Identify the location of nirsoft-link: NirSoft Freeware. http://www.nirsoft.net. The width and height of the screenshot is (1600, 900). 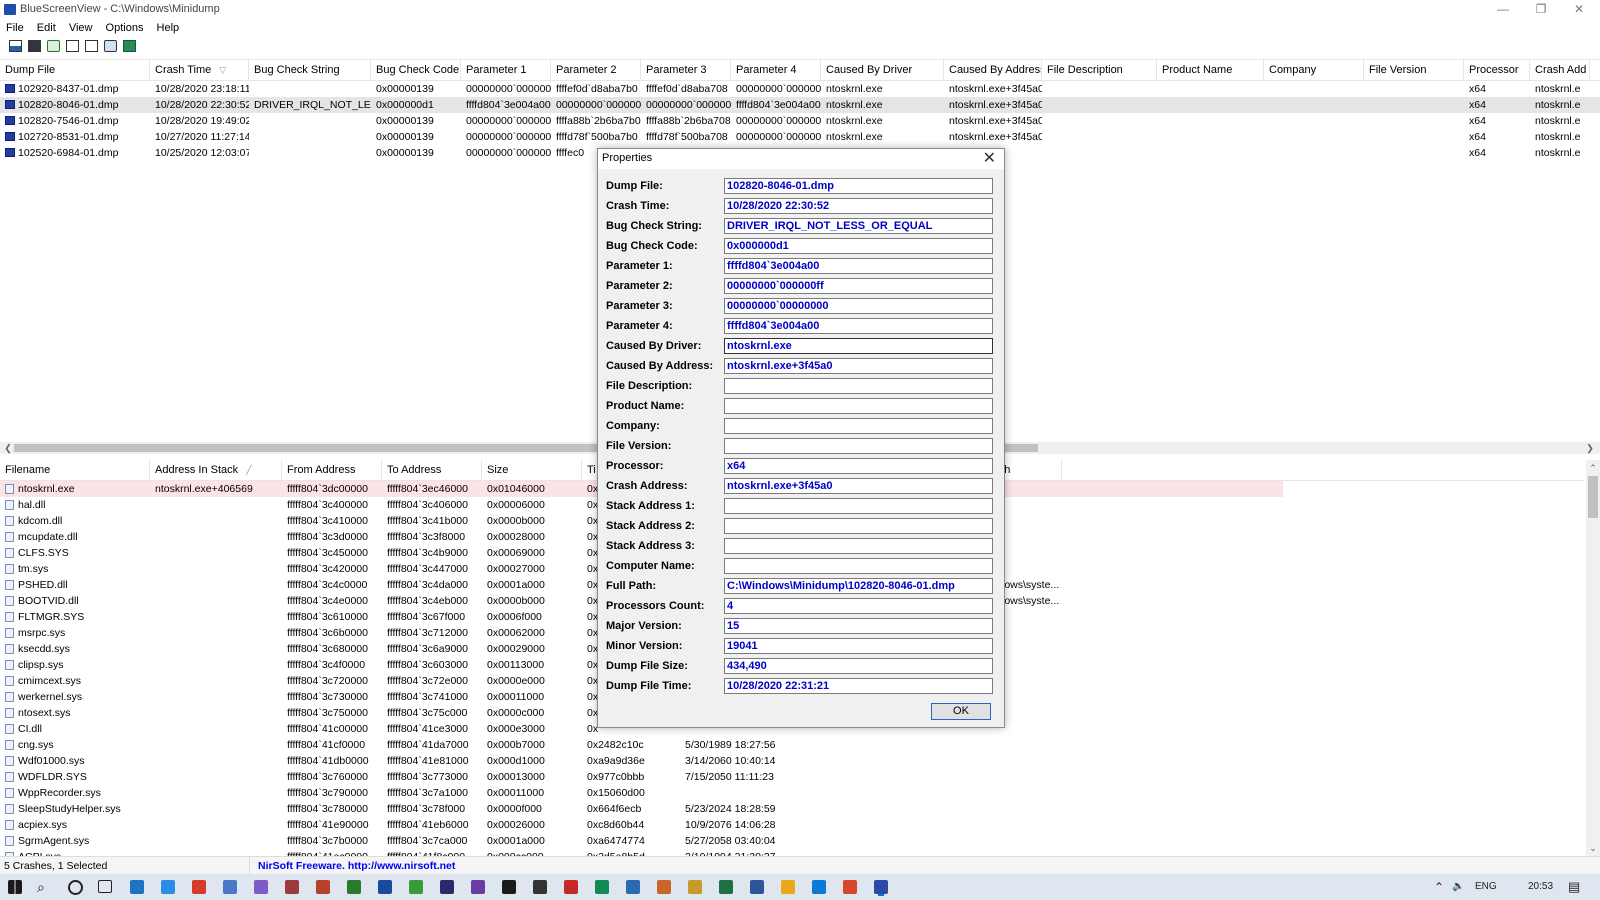
(404, 866).